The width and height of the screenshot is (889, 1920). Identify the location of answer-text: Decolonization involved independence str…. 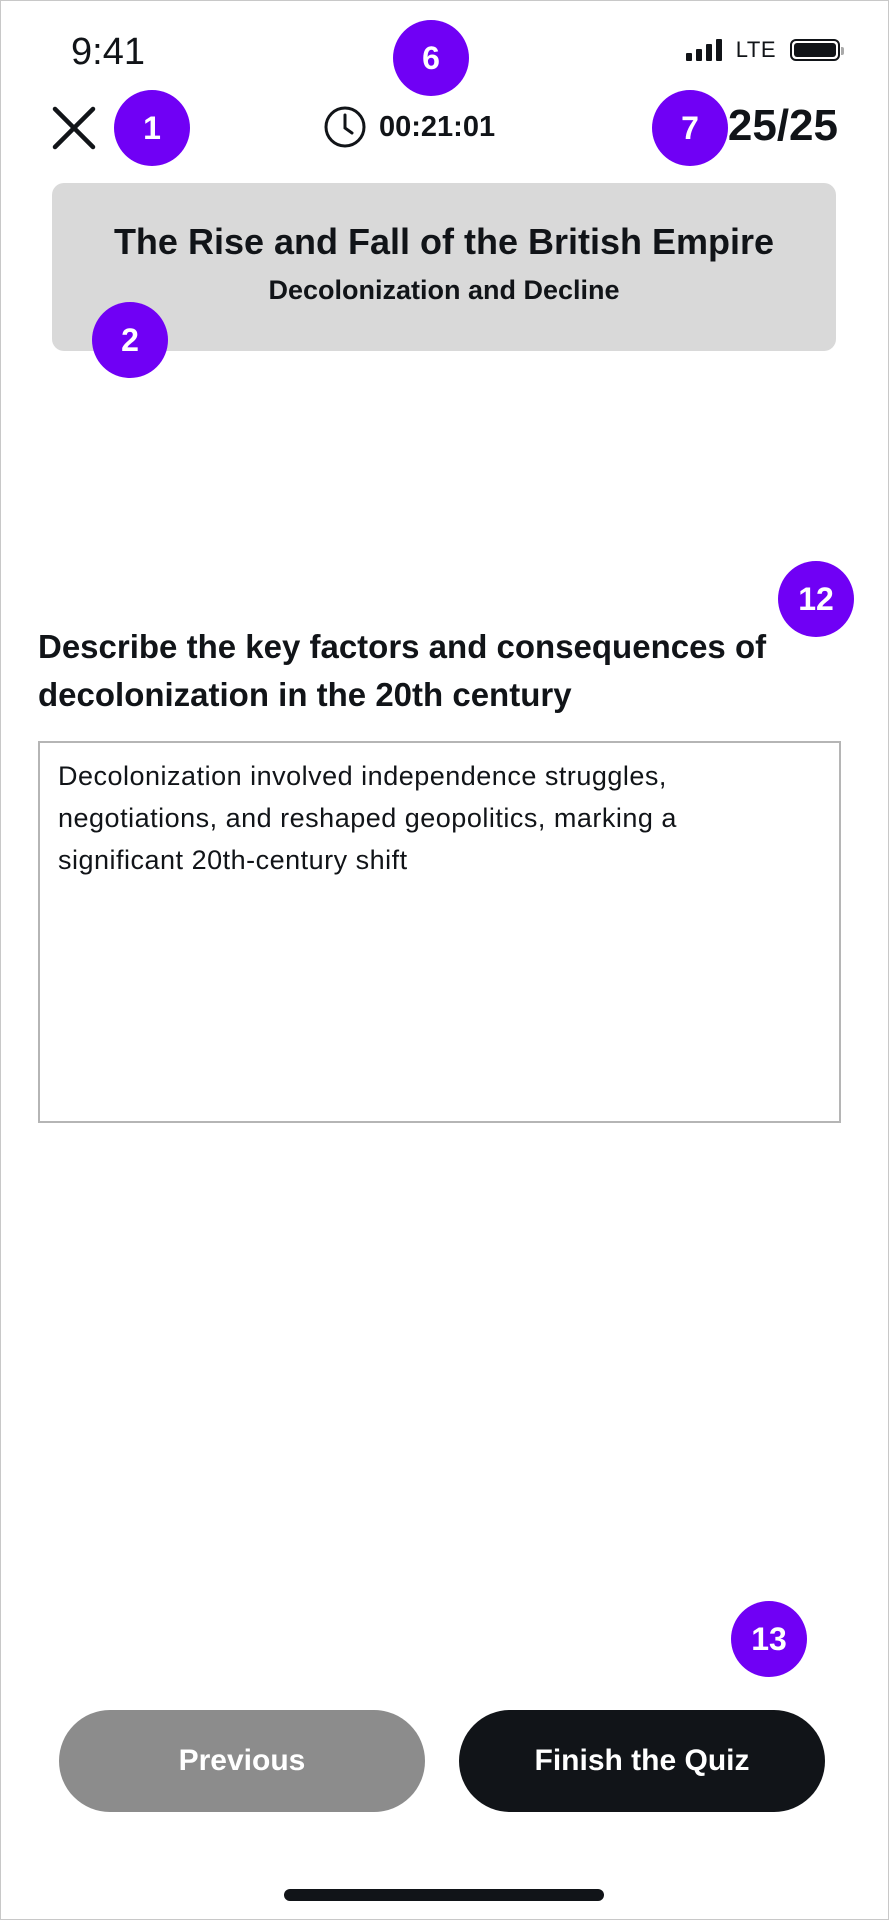
(367, 818).